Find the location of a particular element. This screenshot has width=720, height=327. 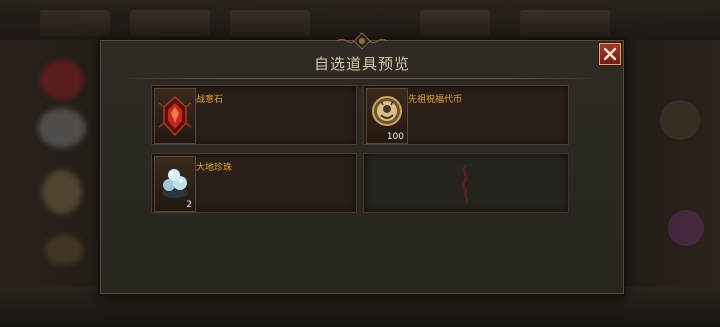

red-gem-icon is located at coordinates (175, 116).